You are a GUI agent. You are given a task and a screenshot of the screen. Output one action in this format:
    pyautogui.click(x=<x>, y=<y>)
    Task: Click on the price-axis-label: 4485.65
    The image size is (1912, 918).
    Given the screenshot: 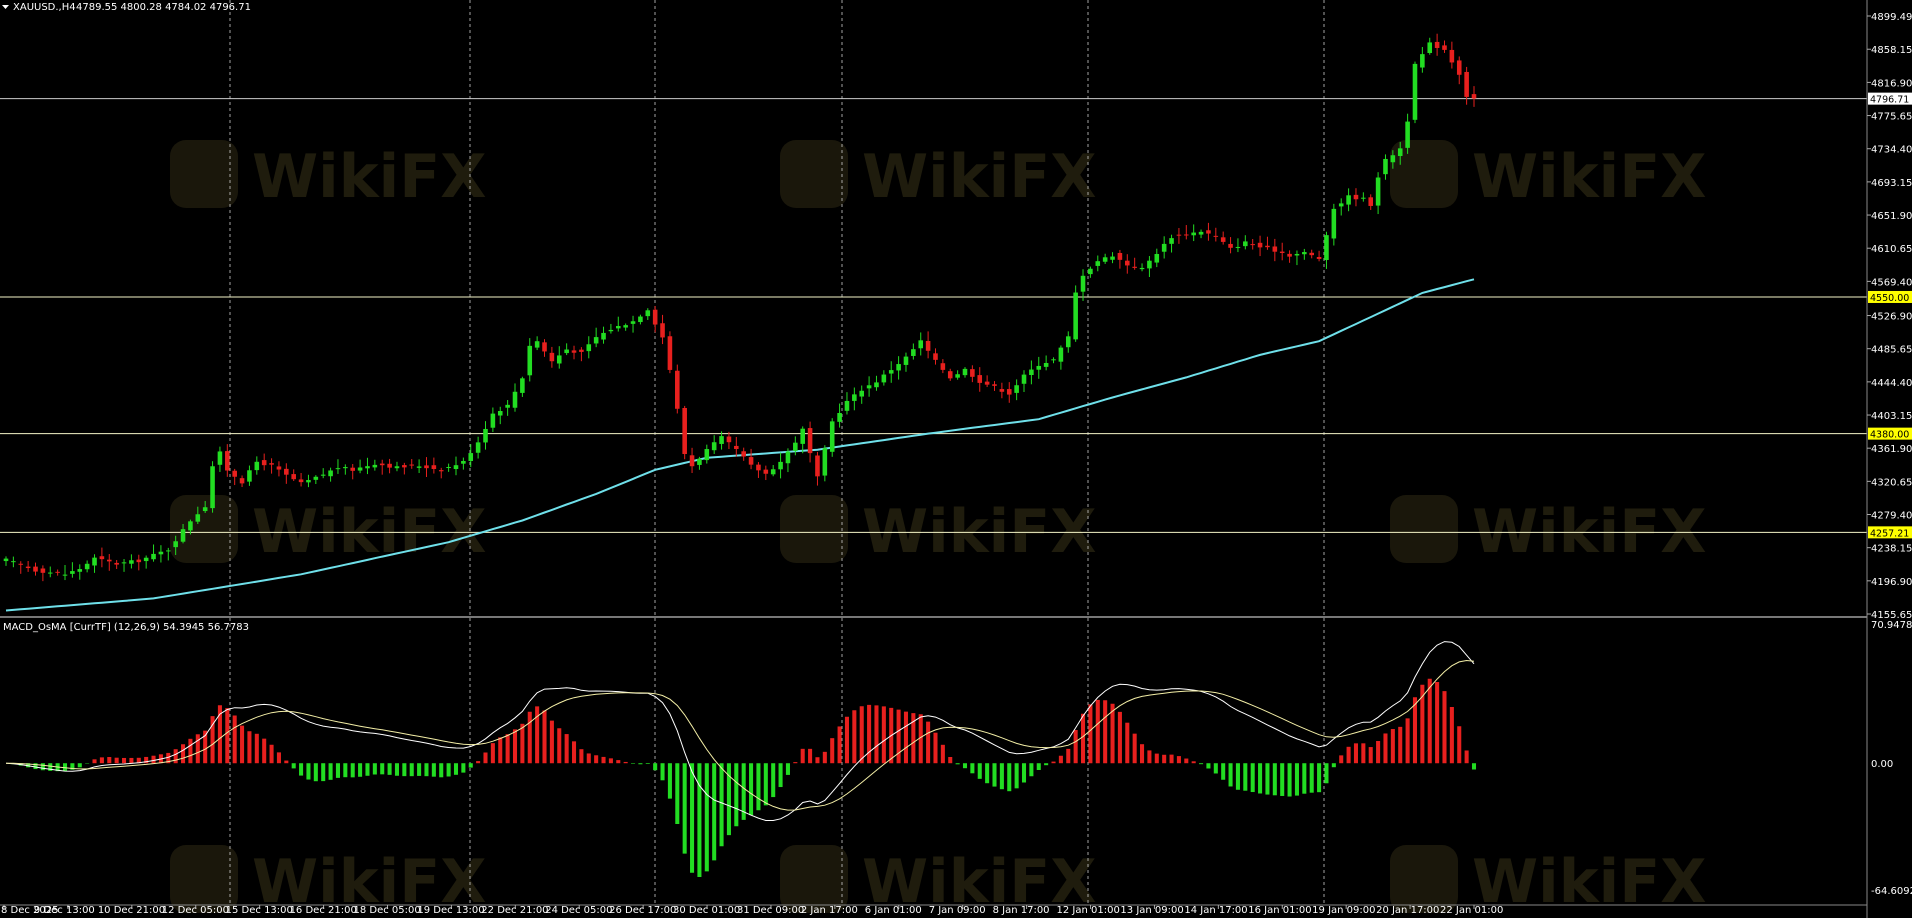 What is the action you would take?
    pyautogui.click(x=1891, y=350)
    